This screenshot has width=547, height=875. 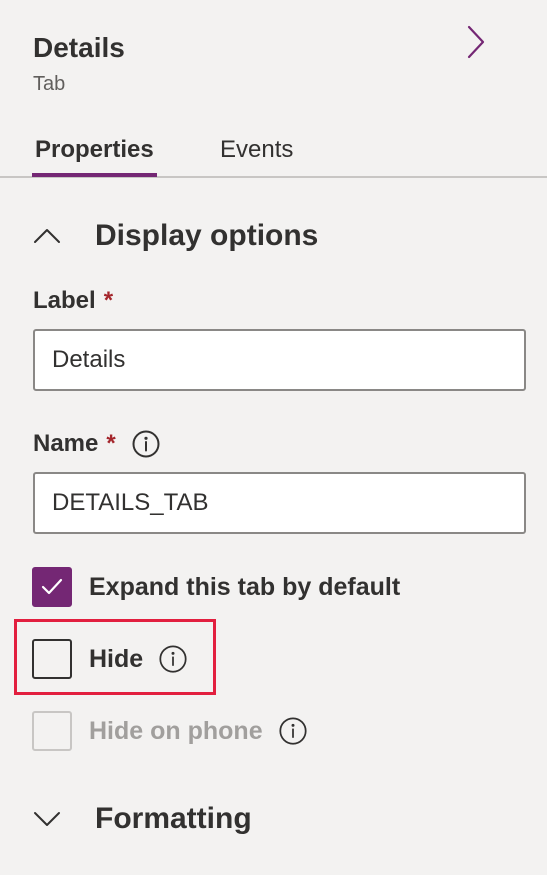 I want to click on expand-by-default-option: Expand this tab by default, so click(x=216, y=587).